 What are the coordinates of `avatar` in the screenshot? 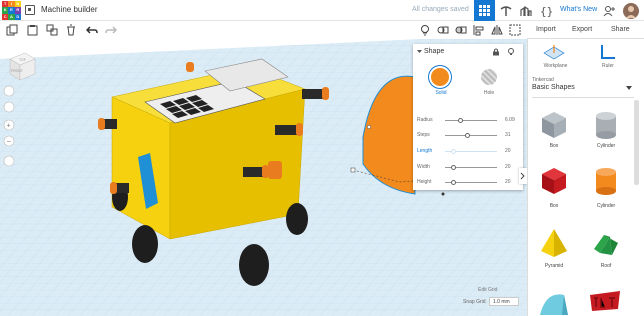 It's located at (630, 10).